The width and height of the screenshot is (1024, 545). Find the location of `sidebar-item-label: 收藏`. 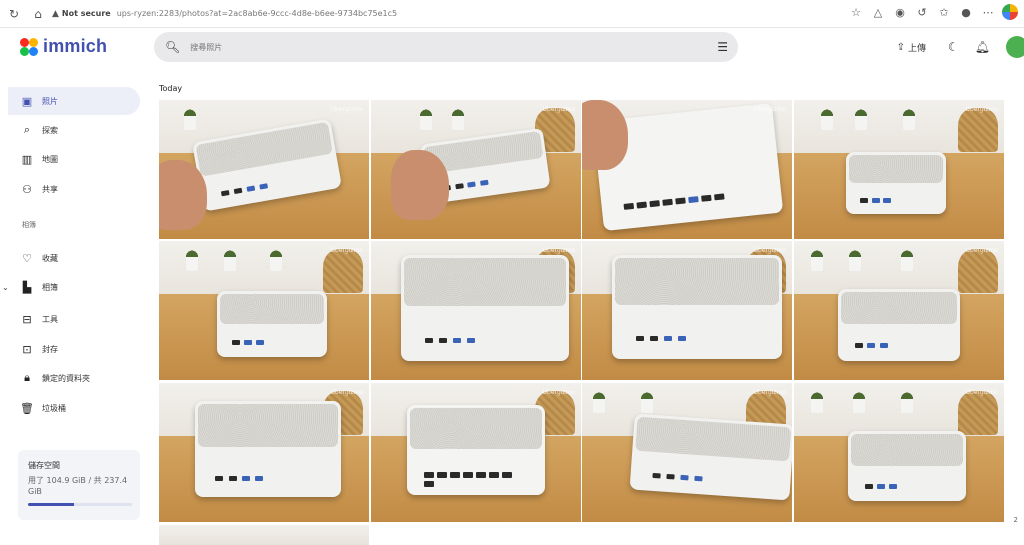

sidebar-item-label: 收藏 is located at coordinates (50, 258).